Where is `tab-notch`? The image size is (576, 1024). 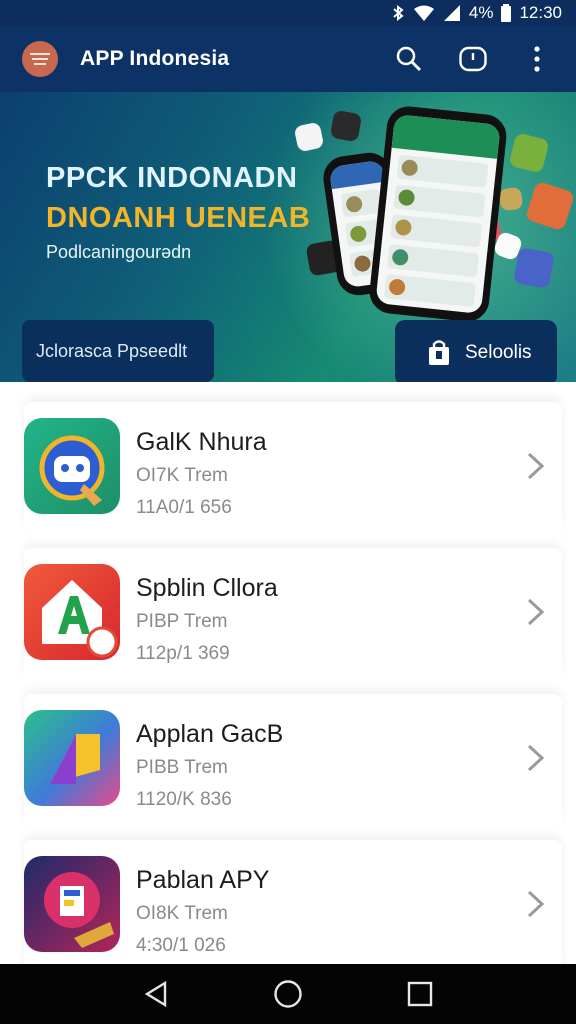
tab-notch is located at coordinates (74, 376).